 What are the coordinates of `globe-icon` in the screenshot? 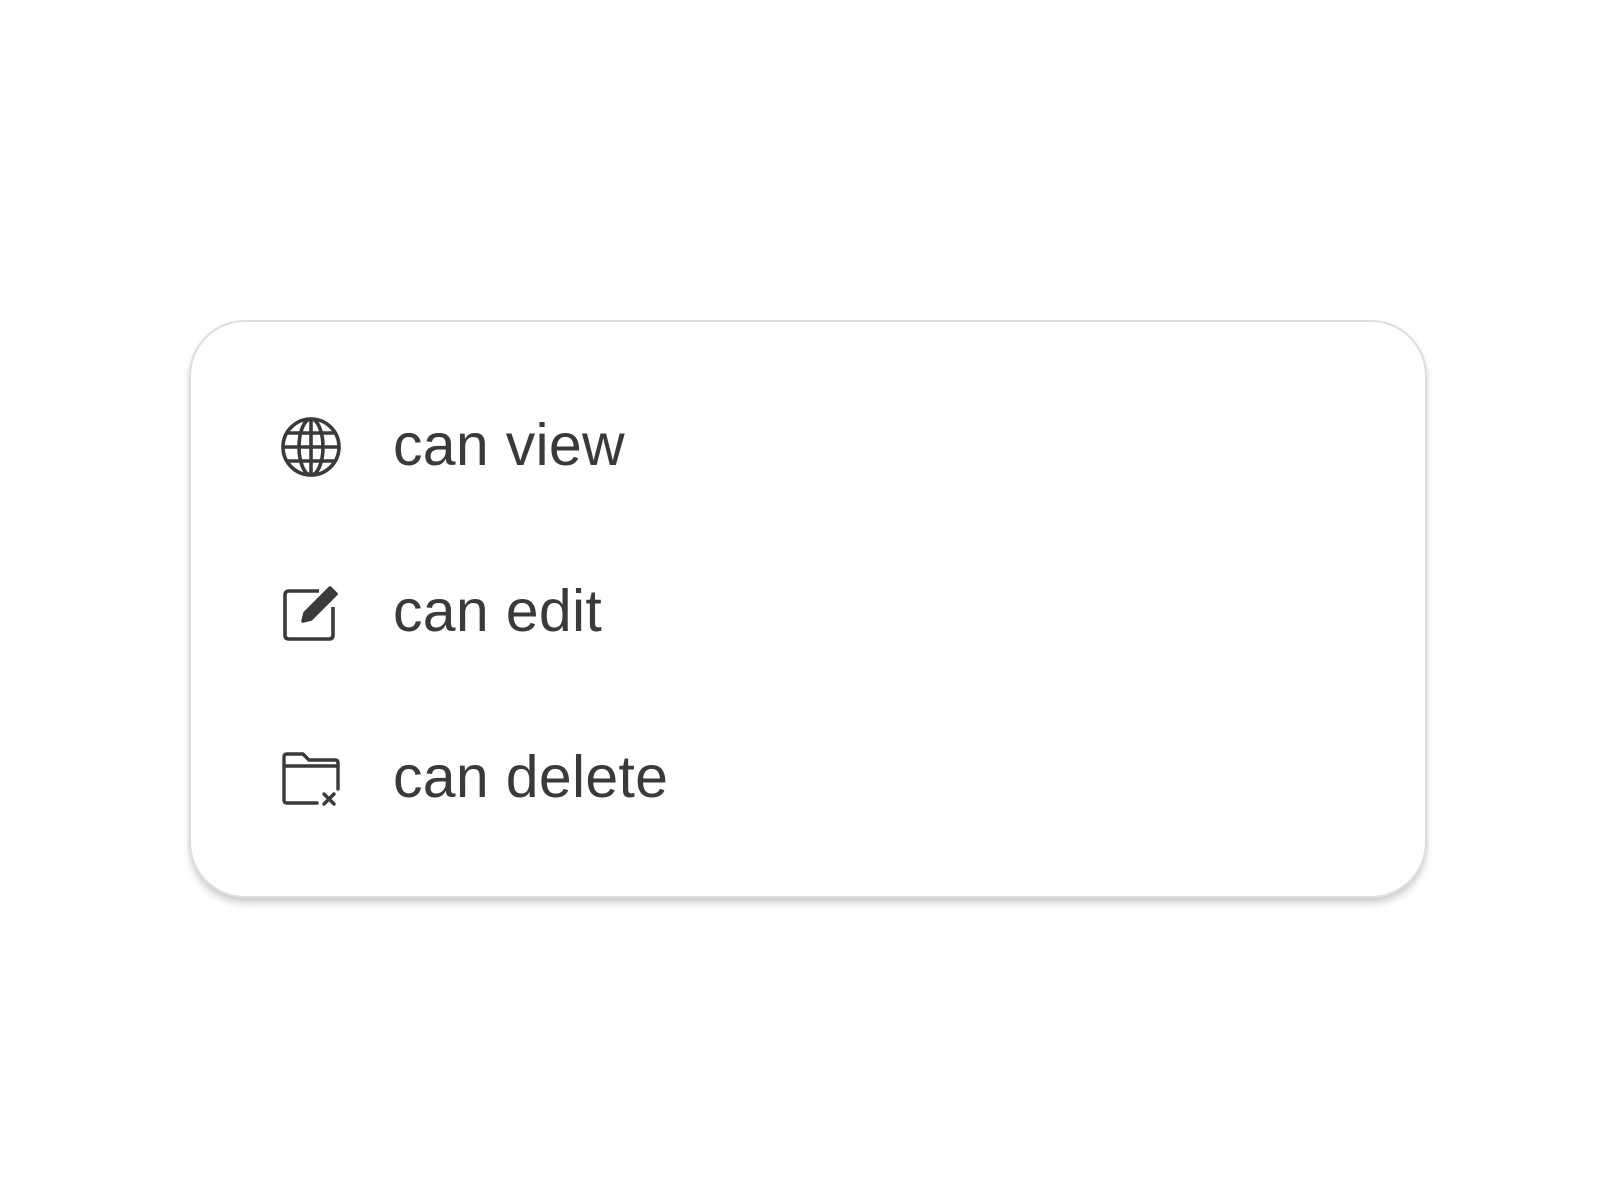 It's located at (311, 447).